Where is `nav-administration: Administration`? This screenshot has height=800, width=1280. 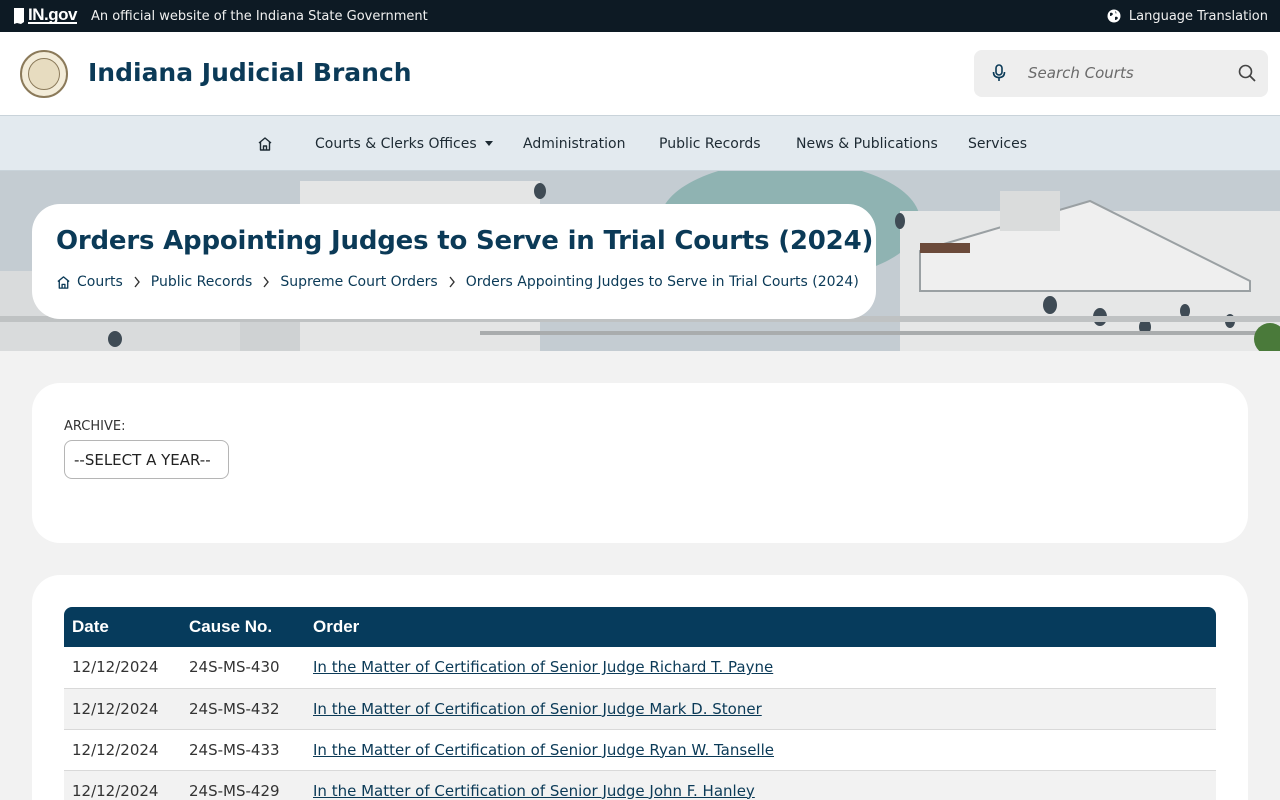 nav-administration: Administration is located at coordinates (574, 143).